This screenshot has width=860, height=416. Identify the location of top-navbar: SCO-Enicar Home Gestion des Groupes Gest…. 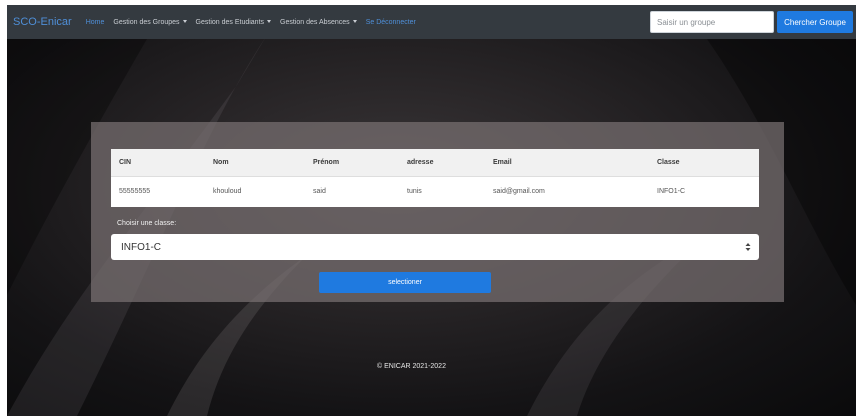
(431, 22).